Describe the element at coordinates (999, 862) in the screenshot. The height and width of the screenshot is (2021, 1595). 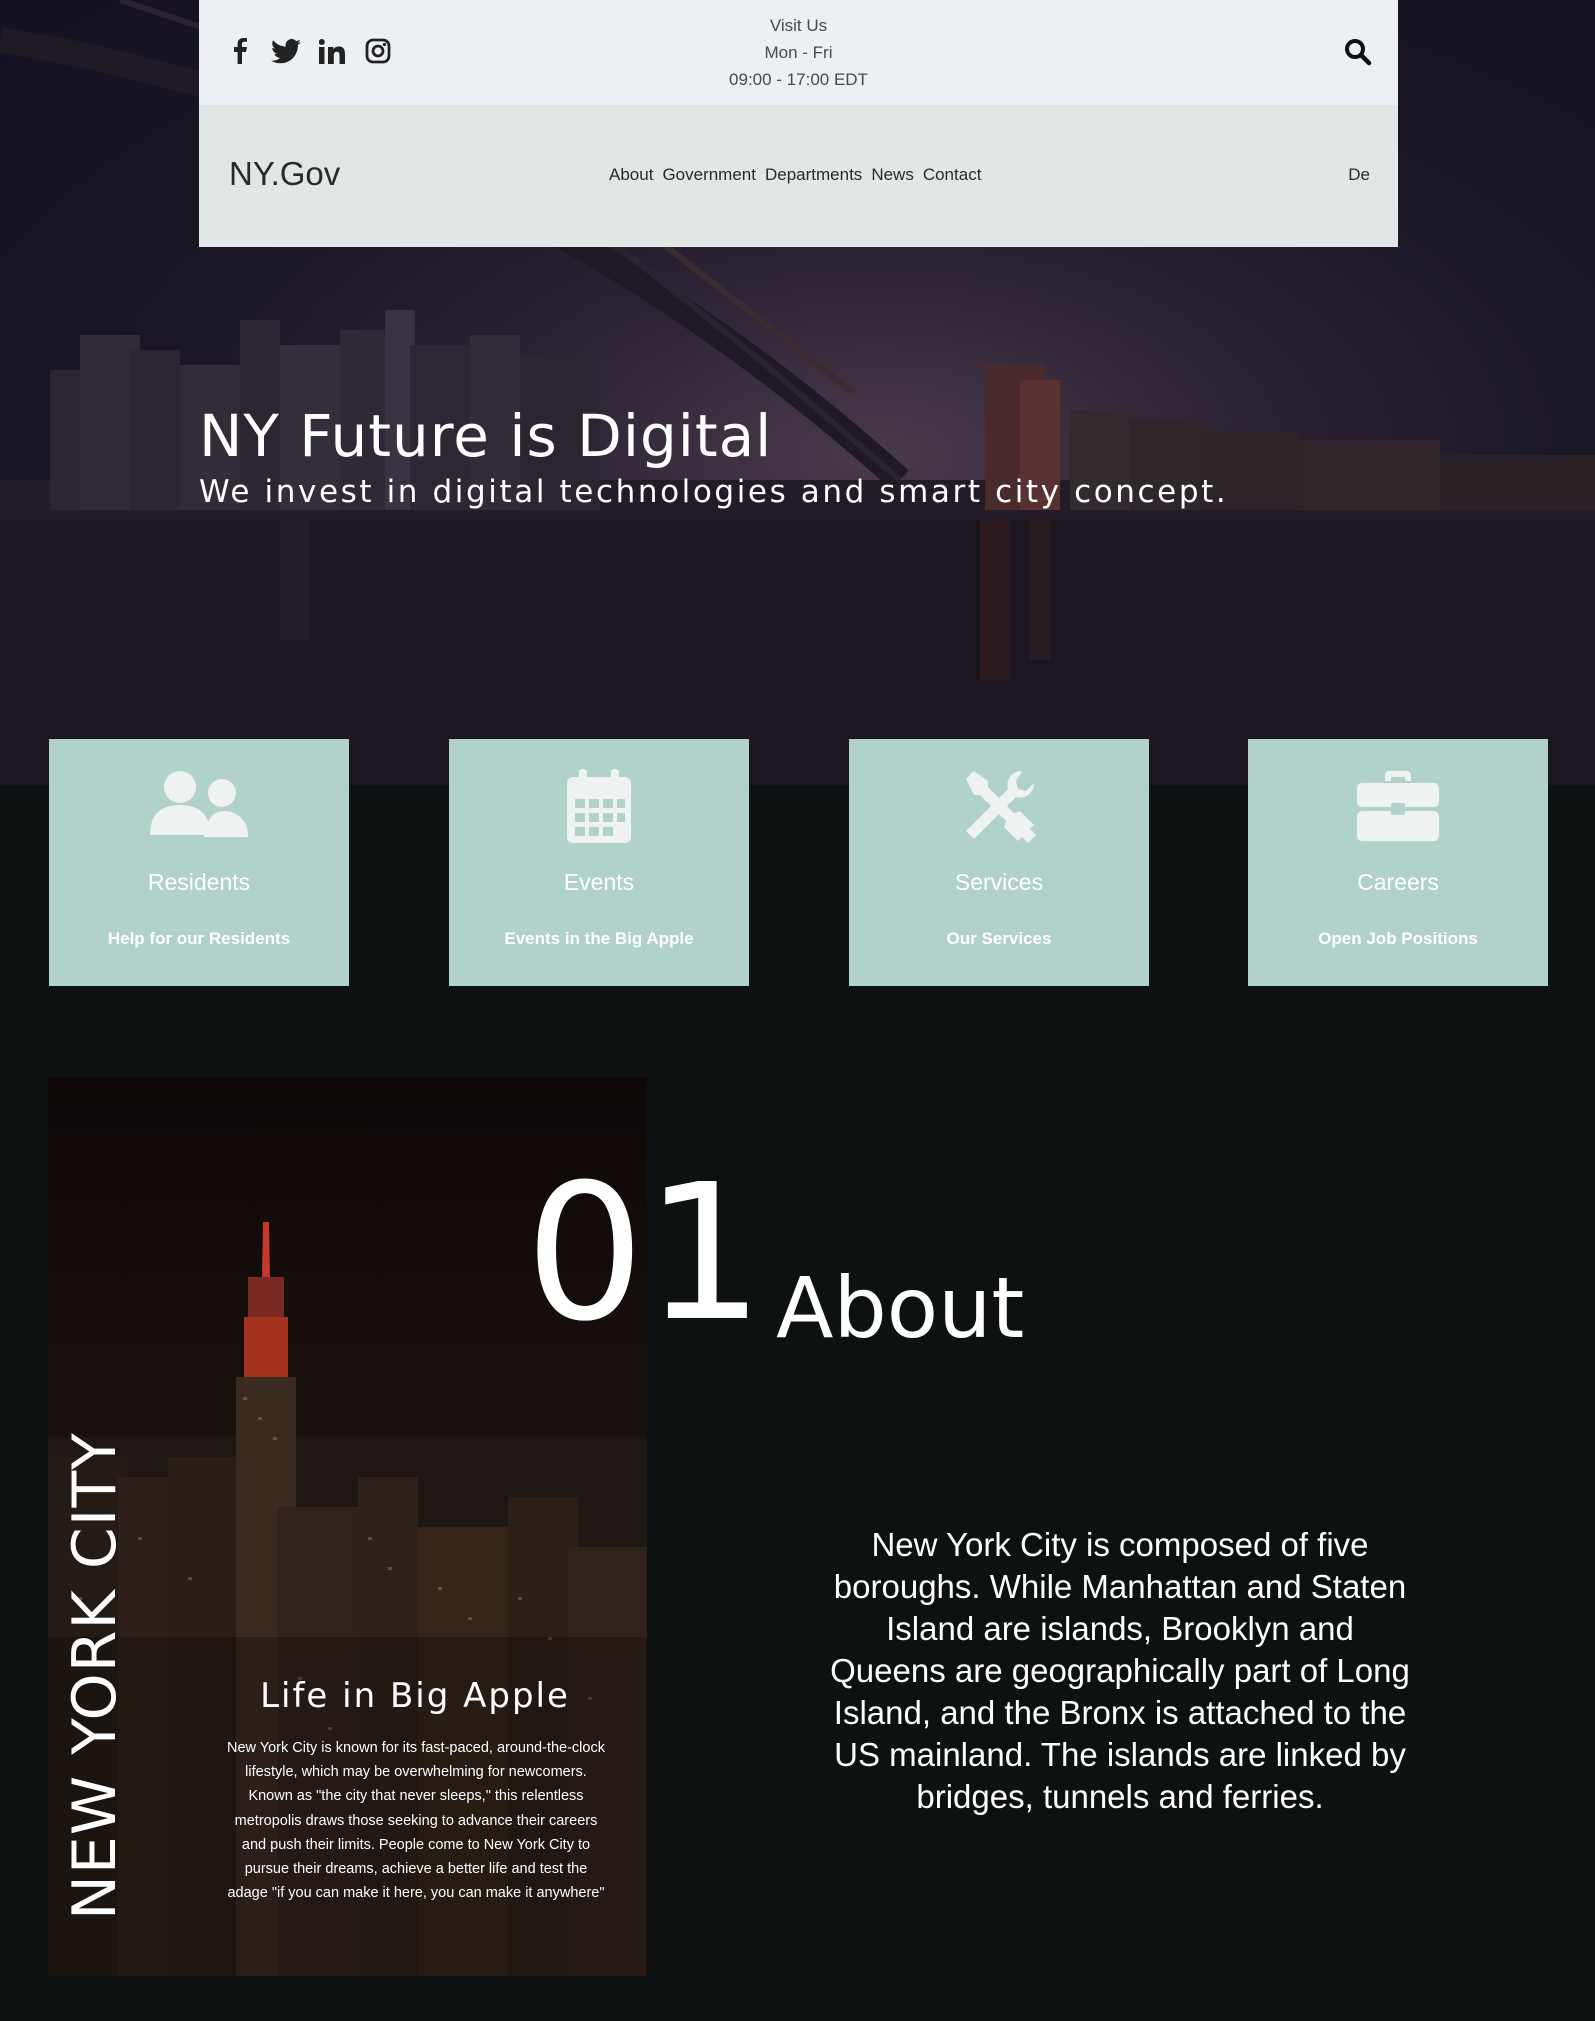
I see `card-services: Services Our Services` at that location.